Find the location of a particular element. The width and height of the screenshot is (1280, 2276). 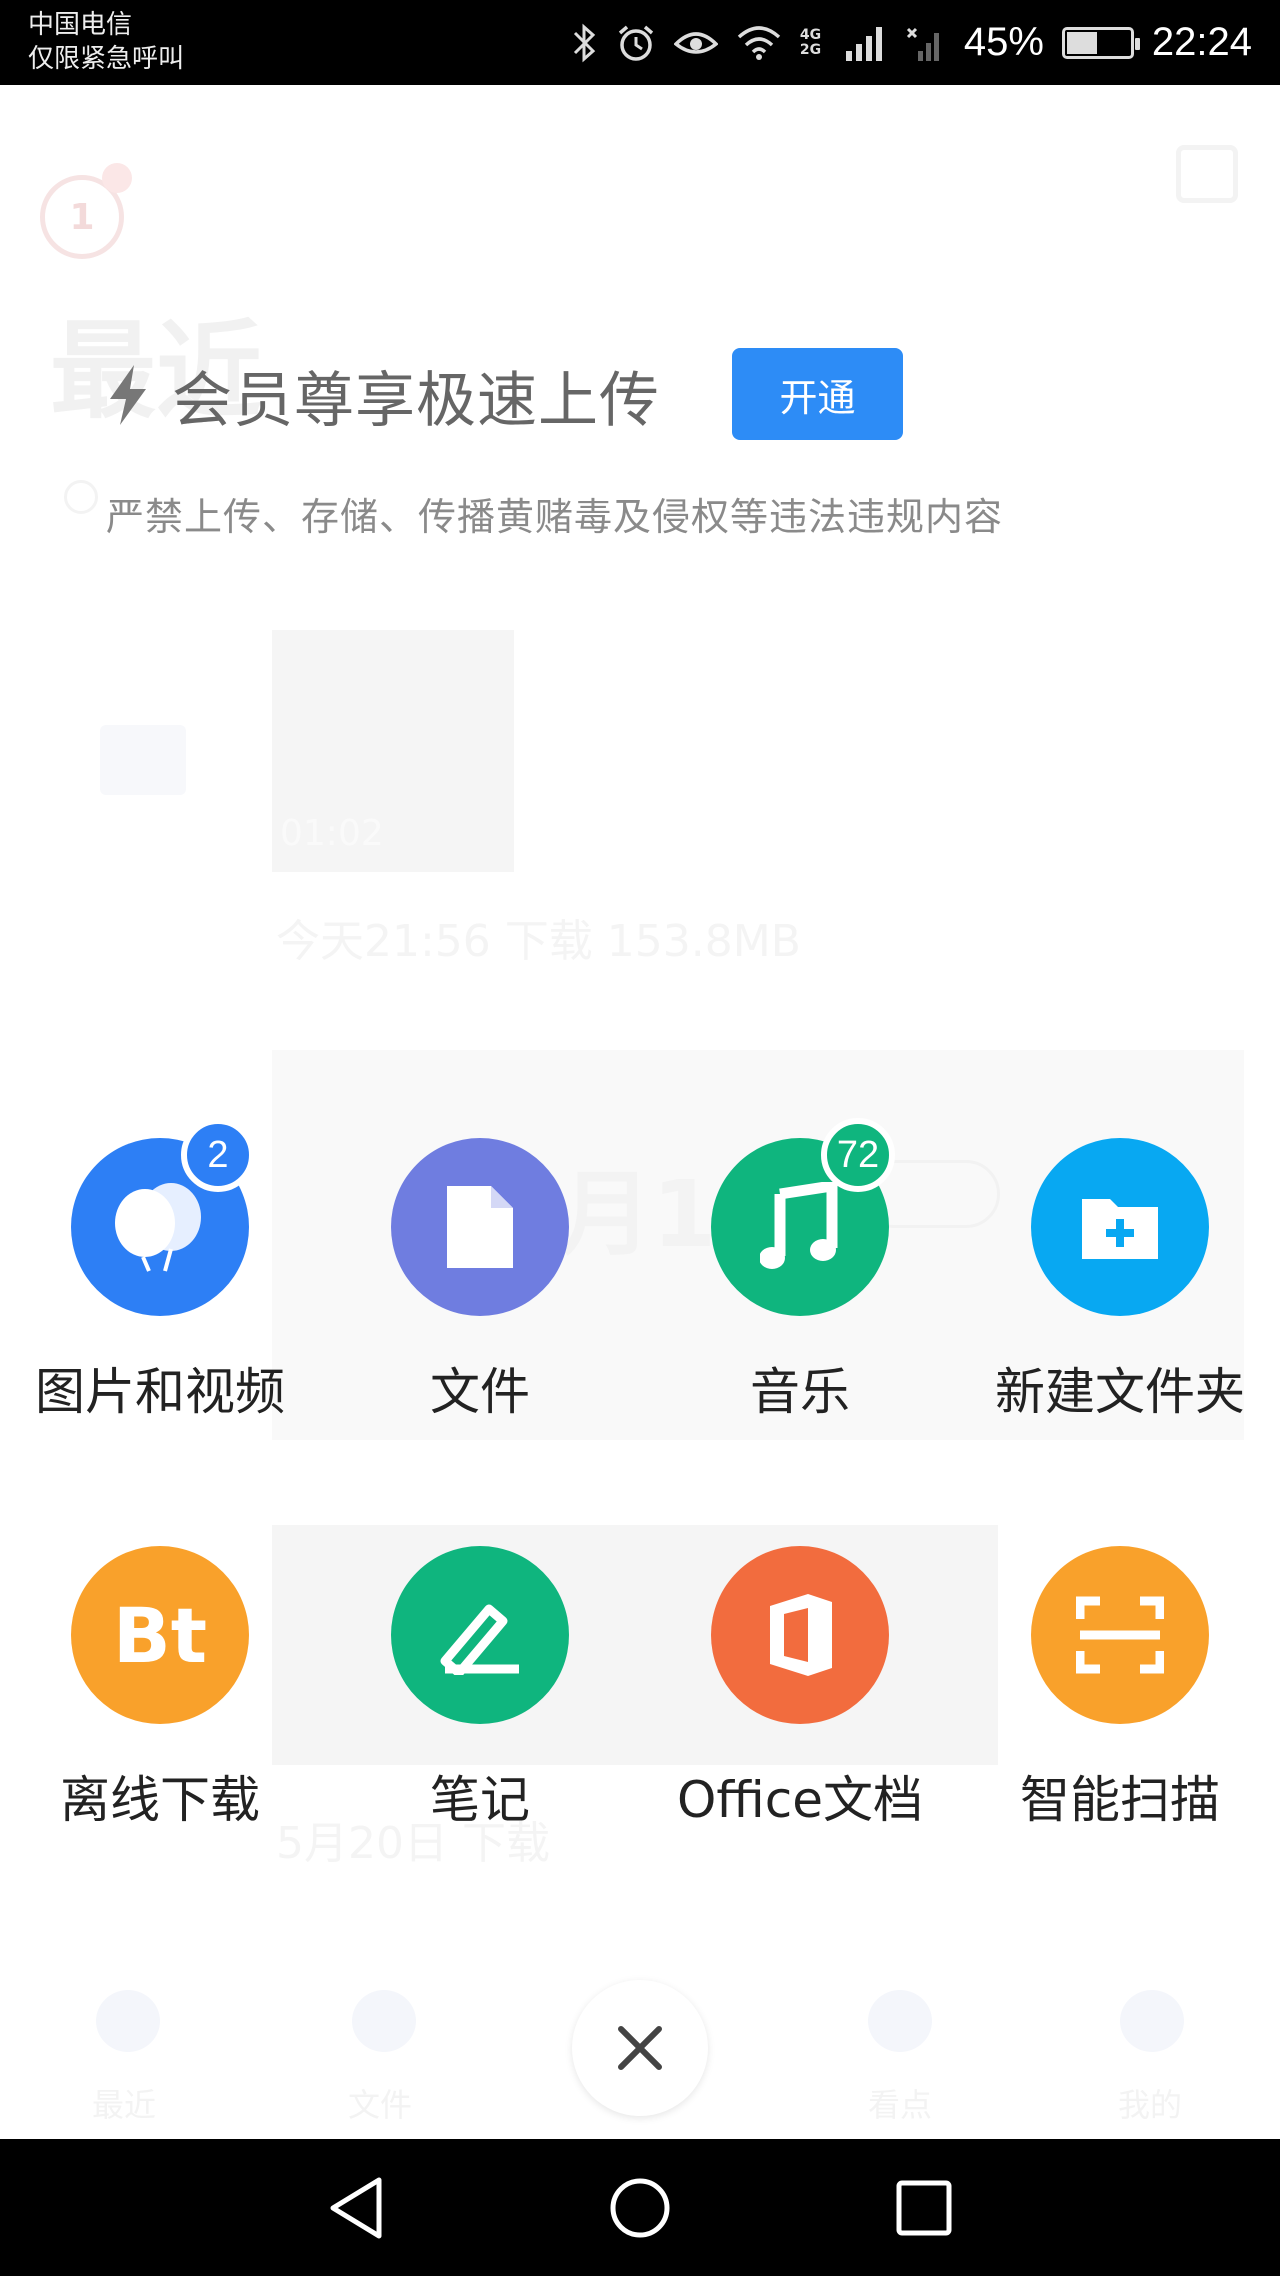

recents-icon is located at coordinates (924, 2207).